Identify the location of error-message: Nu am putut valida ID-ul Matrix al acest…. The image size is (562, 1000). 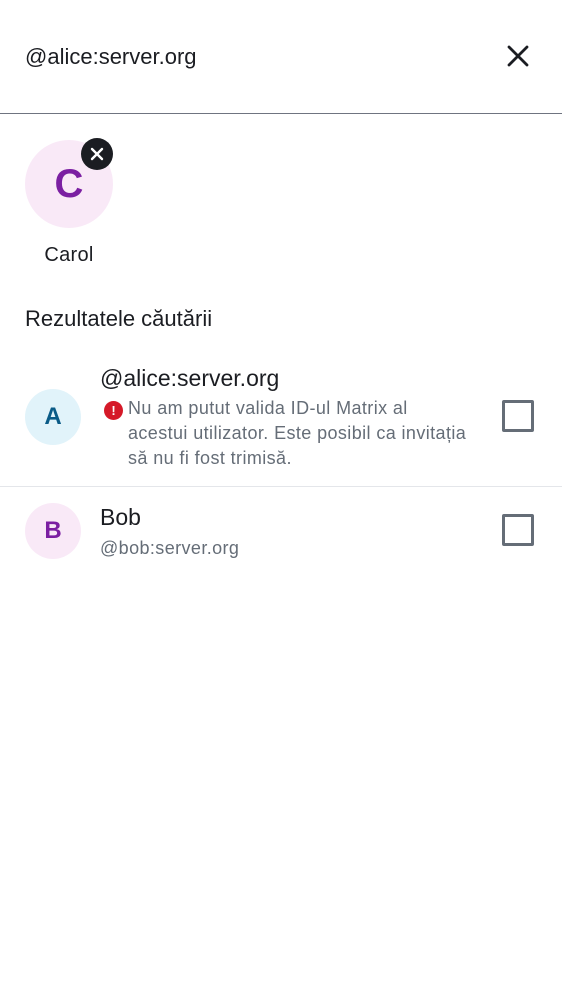
(297, 433).